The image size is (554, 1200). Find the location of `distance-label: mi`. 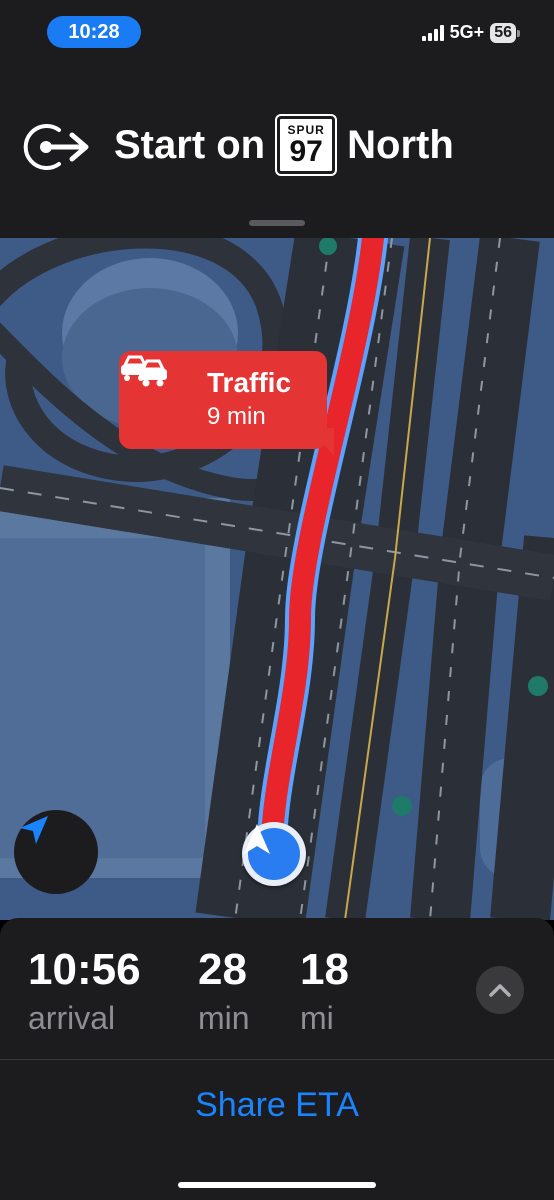

distance-label: mi is located at coordinates (317, 1018).